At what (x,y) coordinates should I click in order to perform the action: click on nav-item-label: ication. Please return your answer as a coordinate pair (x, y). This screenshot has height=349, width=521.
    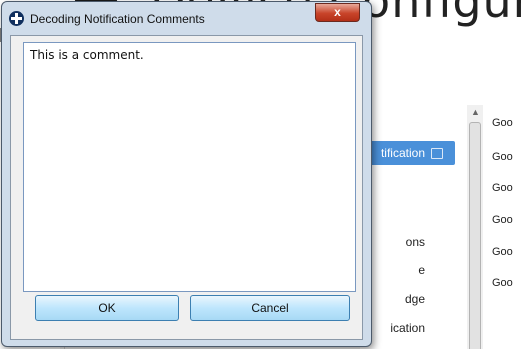
    Looking at the image, I should click on (407, 328).